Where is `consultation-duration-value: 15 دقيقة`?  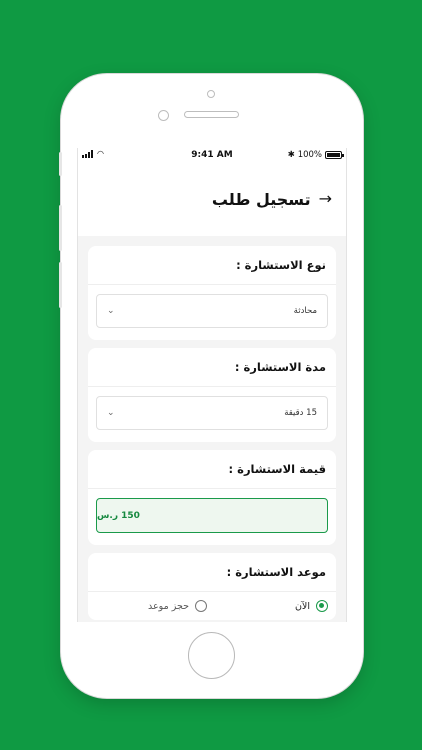
consultation-duration-value: 15 دقيقة is located at coordinates (300, 413).